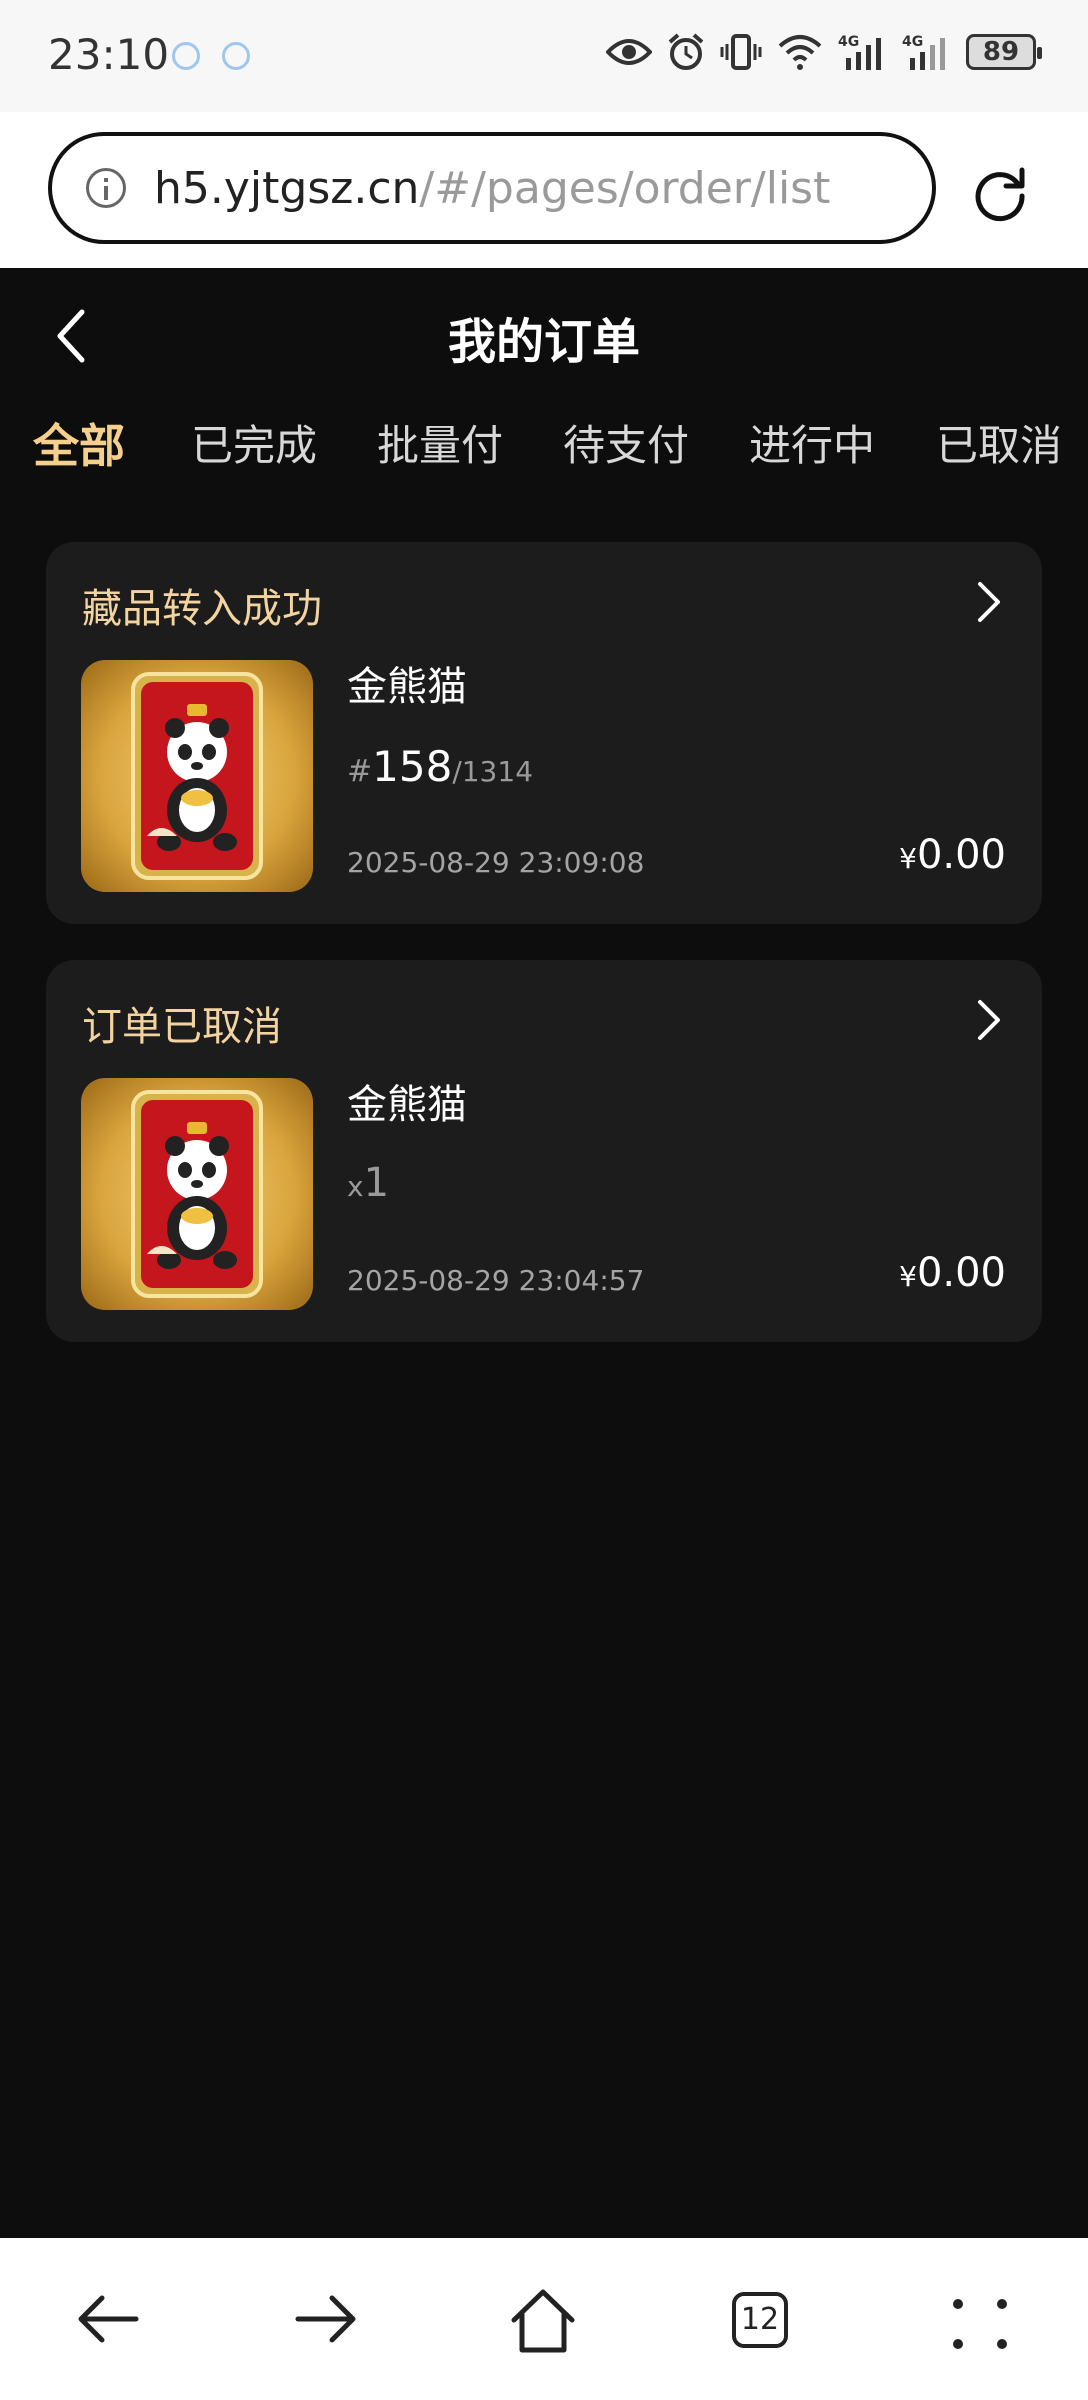  I want to click on serial-total: /1314, so click(493, 771).